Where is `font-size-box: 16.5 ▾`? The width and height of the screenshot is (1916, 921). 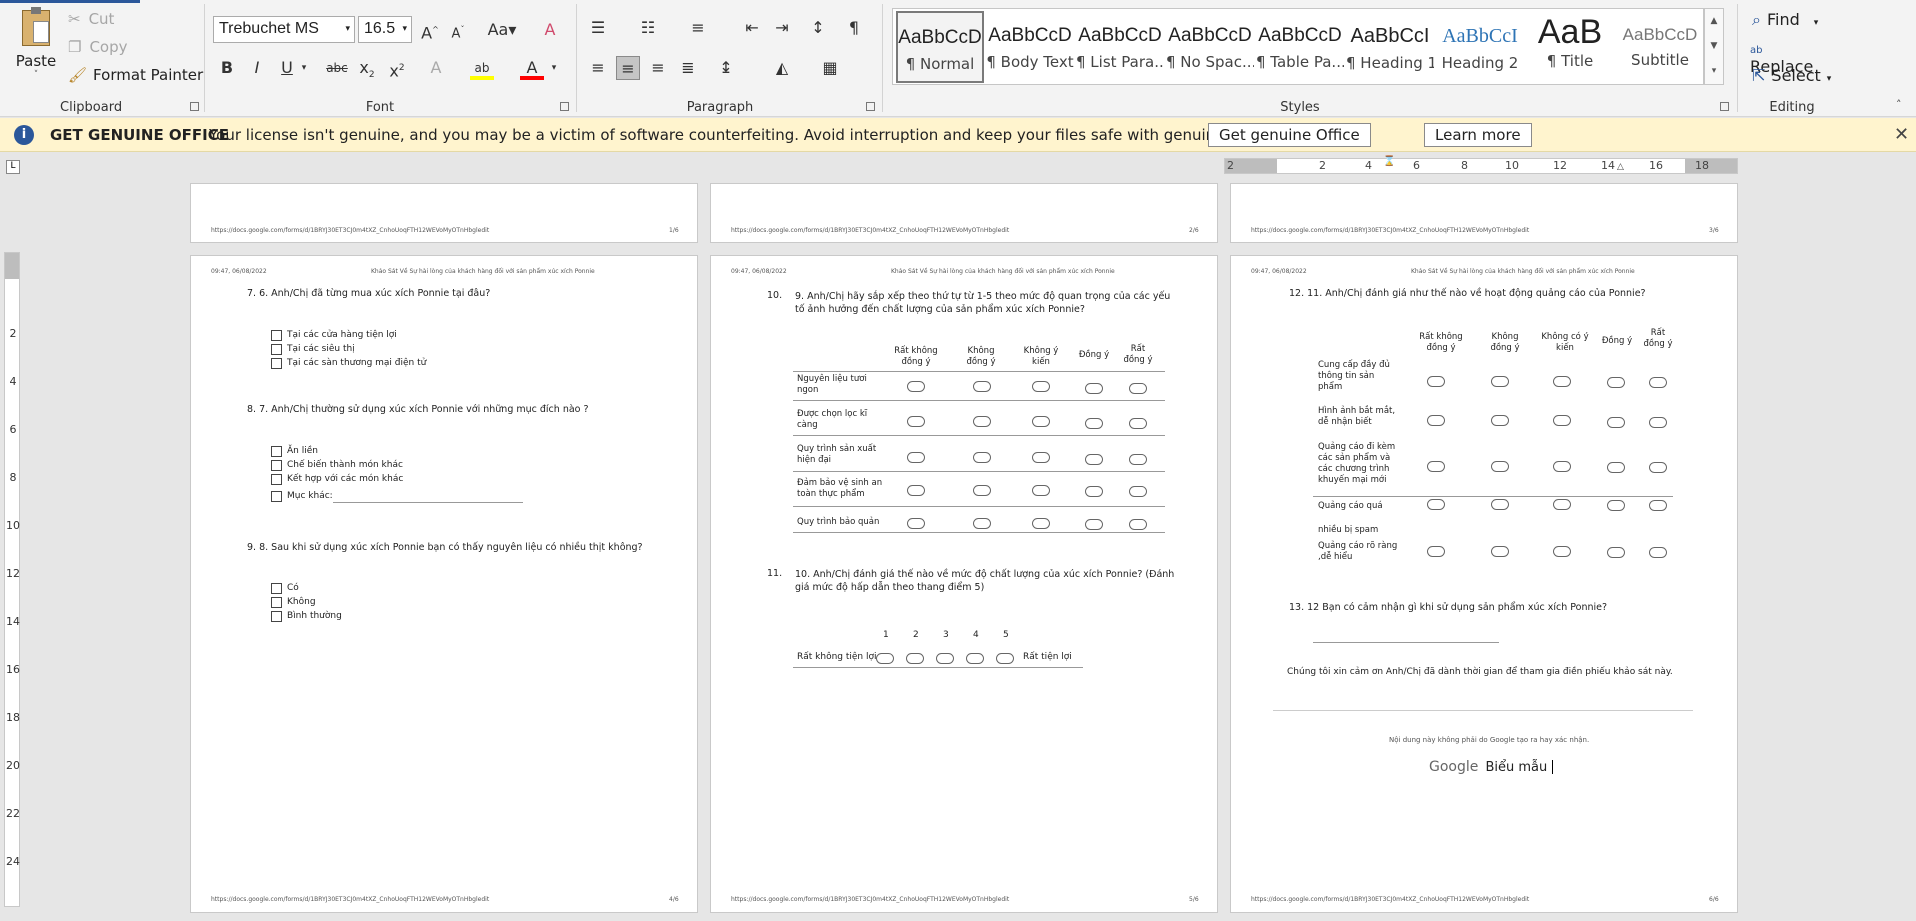 font-size-box: 16.5 ▾ is located at coordinates (385, 29).